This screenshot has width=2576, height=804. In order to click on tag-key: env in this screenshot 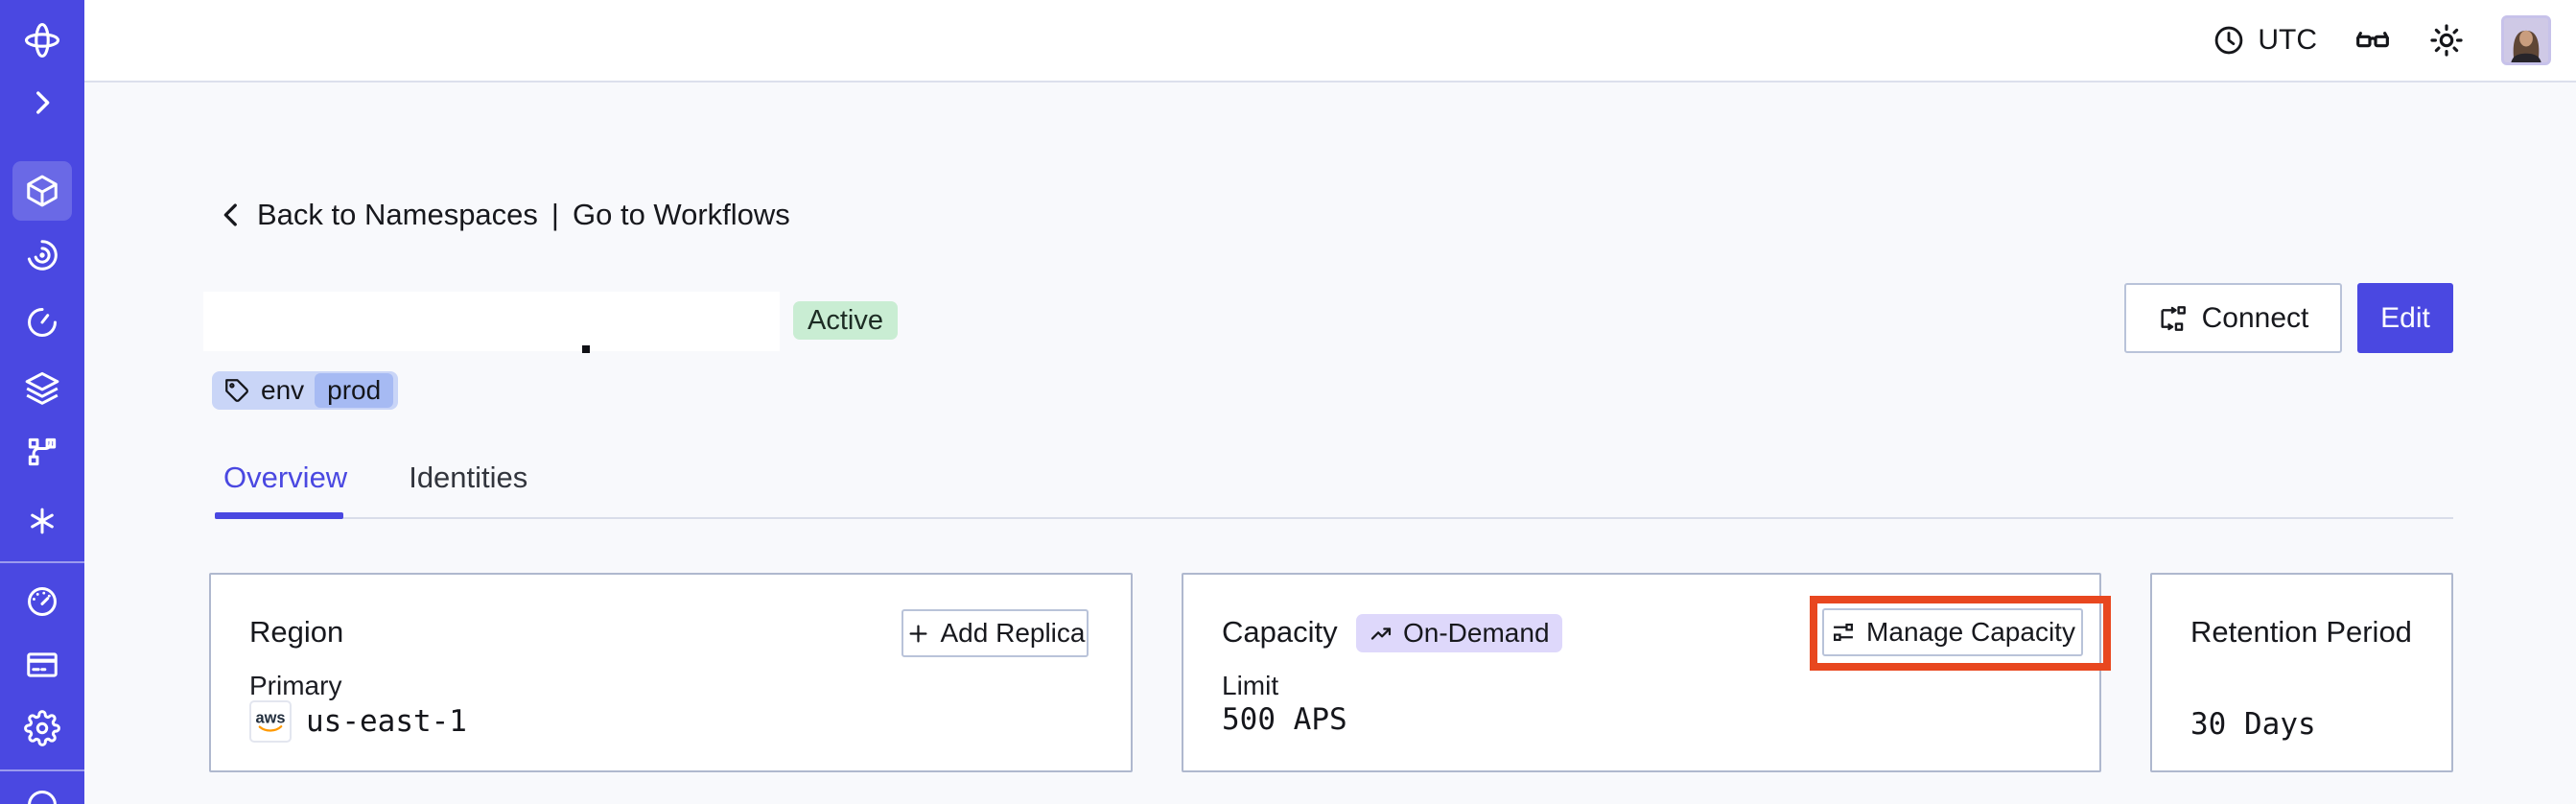, I will do `click(283, 390)`.